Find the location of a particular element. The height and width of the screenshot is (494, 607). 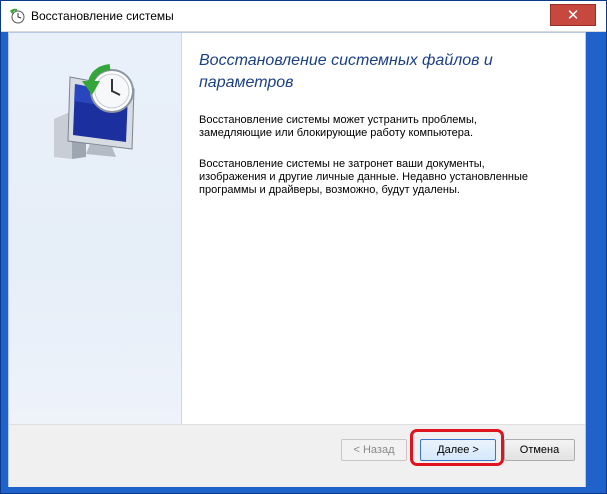

window-title: Восстановление системы is located at coordinates (102, 16).